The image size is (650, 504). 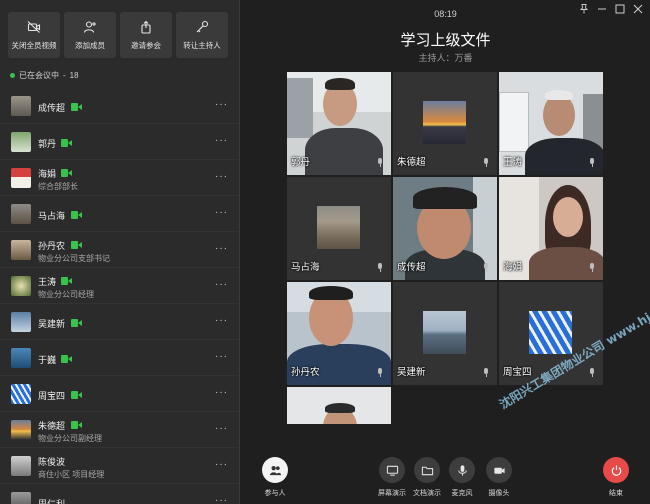 What do you see at coordinates (70, 438) in the screenshot?
I see `participant-title: 物业分公司副经理` at bounding box center [70, 438].